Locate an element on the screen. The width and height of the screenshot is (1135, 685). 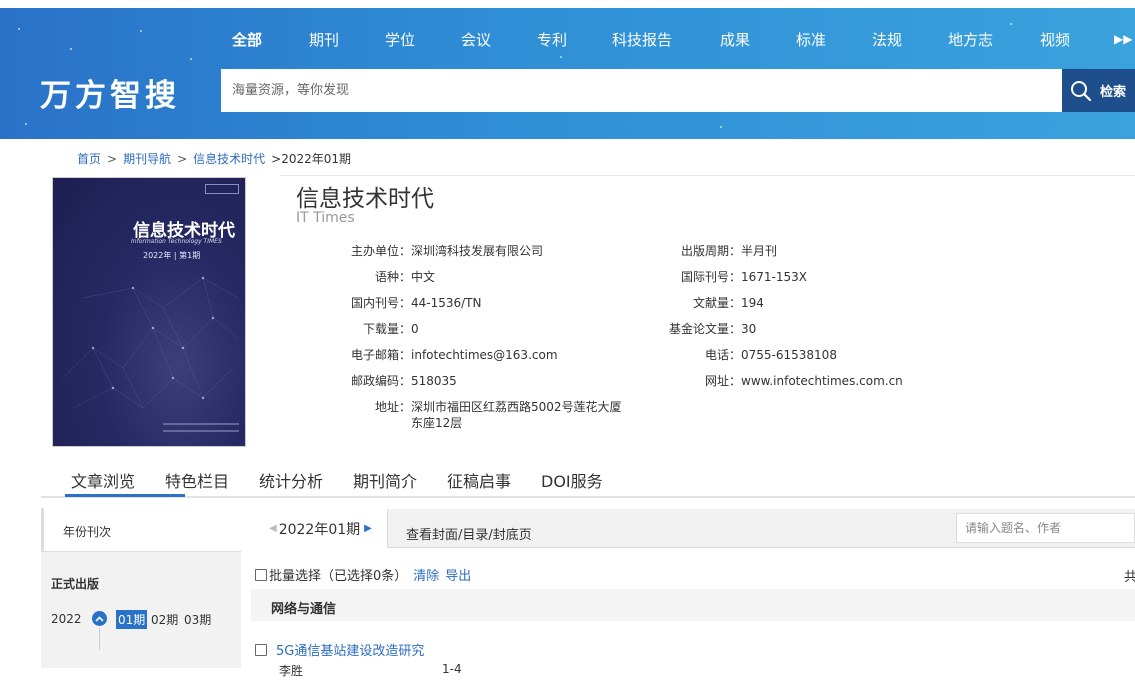
info-label: 下载量： is located at coordinates (386, 329).